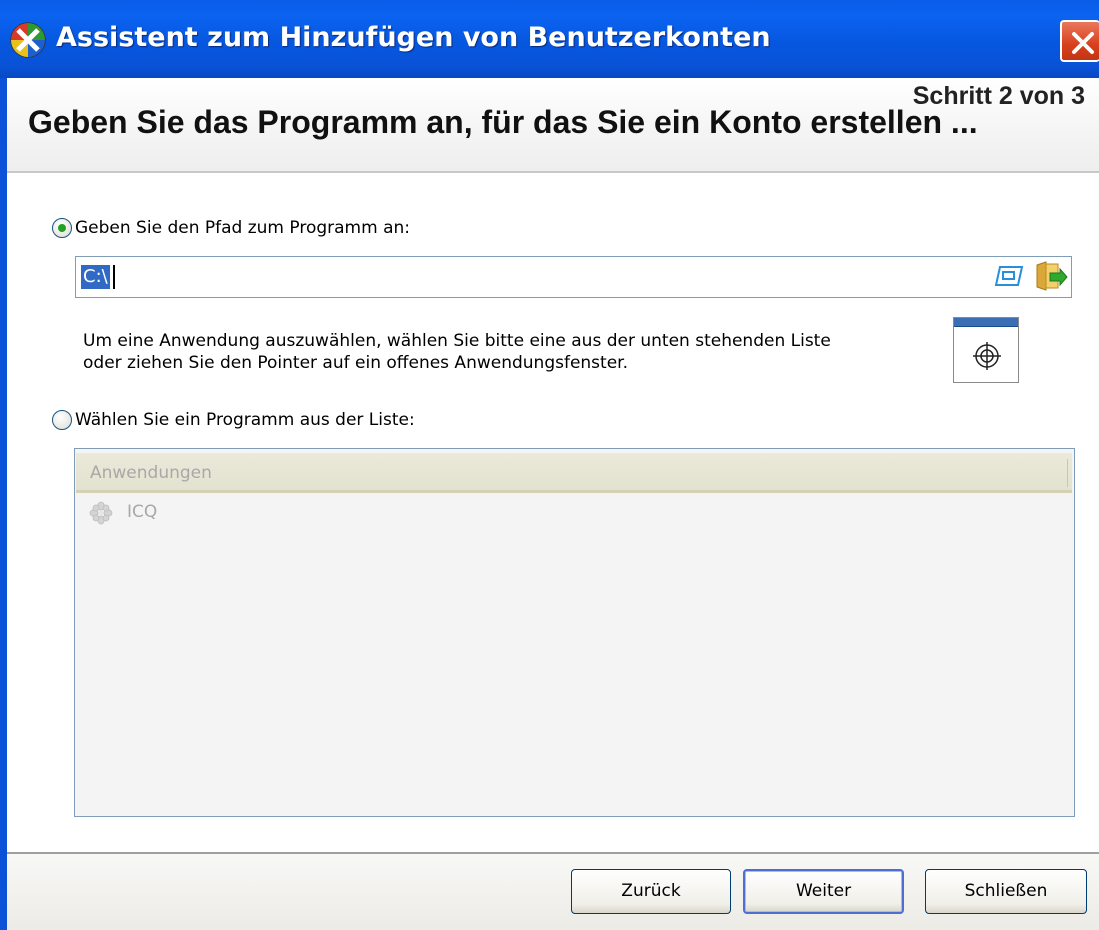 This screenshot has width=1099, height=930. What do you see at coordinates (245, 420) in the screenshot?
I see `list-radio-label: Wählen Sie ein Programm aus der Liste:` at bounding box center [245, 420].